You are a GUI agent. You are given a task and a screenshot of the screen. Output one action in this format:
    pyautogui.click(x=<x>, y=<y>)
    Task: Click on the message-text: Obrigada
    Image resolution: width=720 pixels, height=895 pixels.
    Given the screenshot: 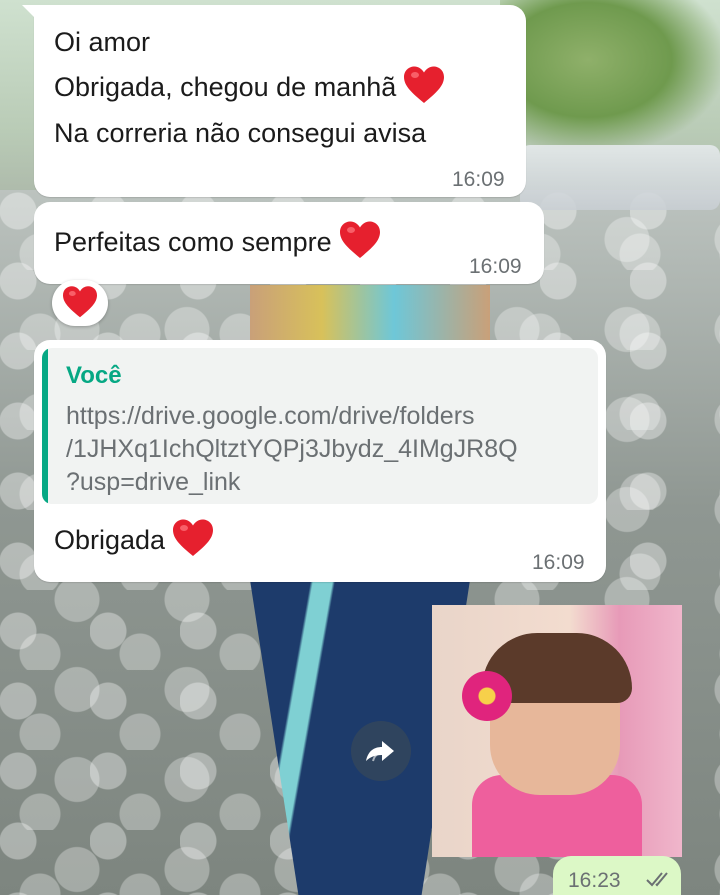 What is the action you would take?
    pyautogui.click(x=110, y=540)
    